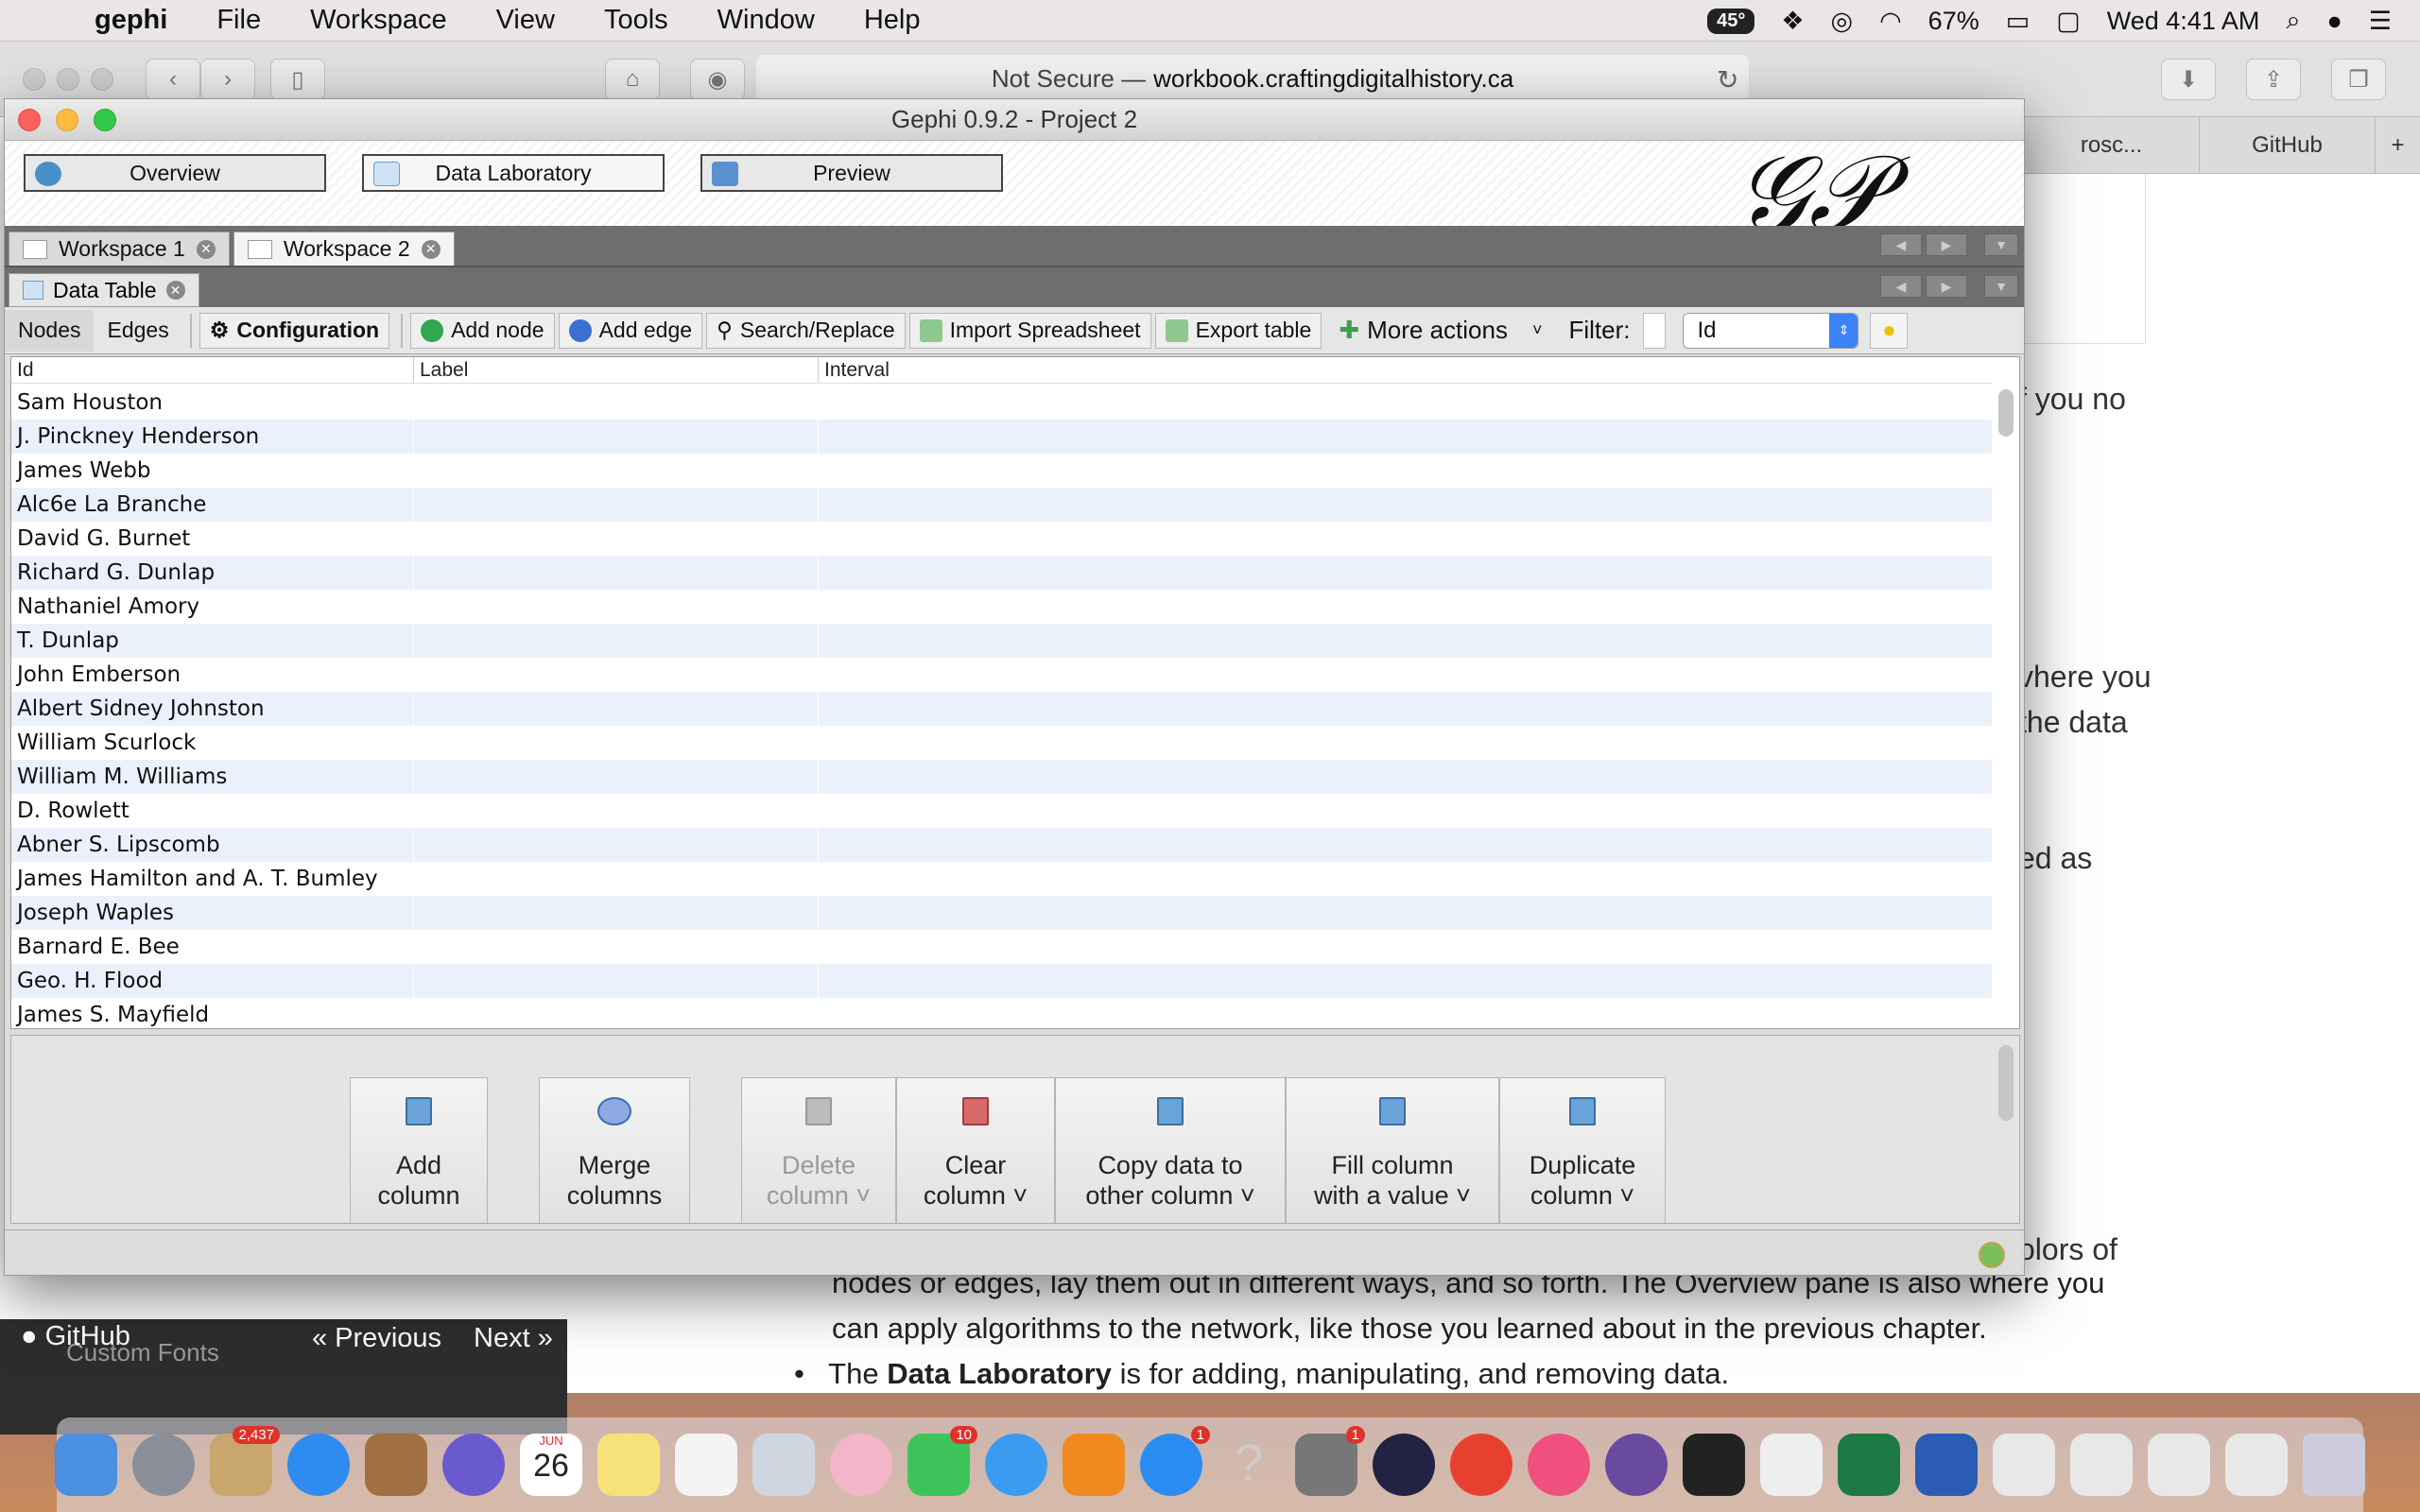  What do you see at coordinates (1249, 1465) in the screenshot?
I see `help-icon: ?` at bounding box center [1249, 1465].